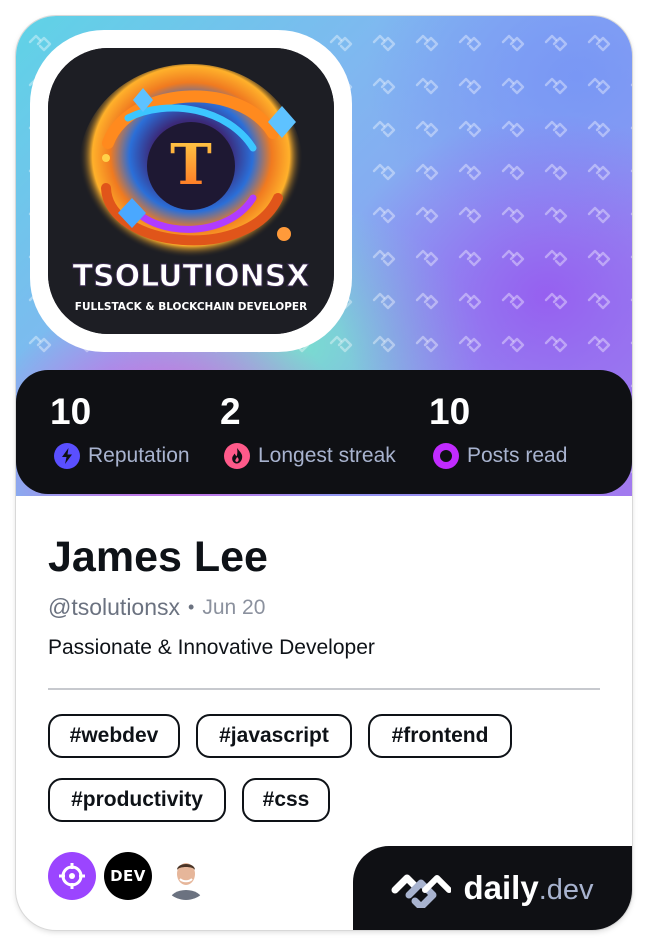 Image resolution: width=648 pixels, height=946 pixels. I want to click on user-photo-icon, so click(186, 876).